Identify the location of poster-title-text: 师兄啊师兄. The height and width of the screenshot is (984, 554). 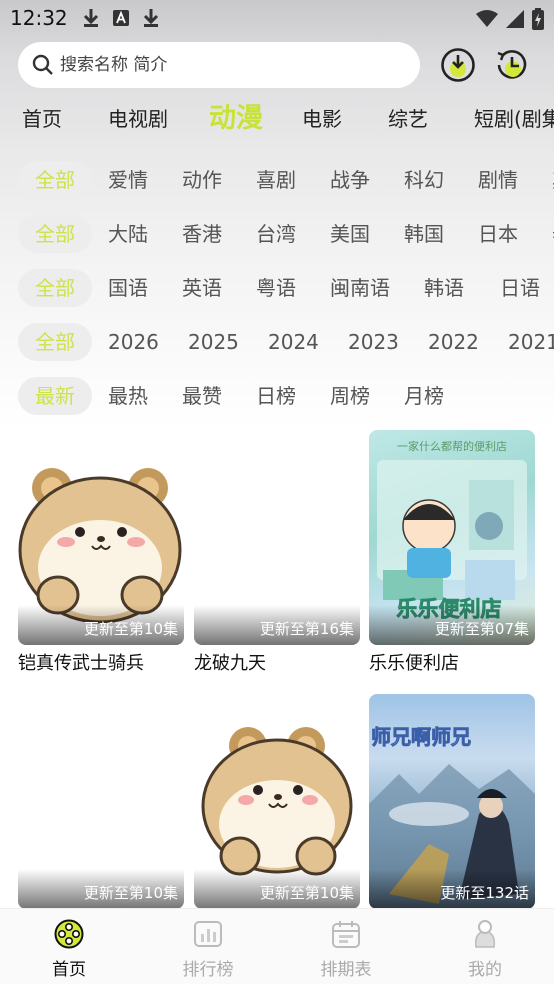
(421, 737).